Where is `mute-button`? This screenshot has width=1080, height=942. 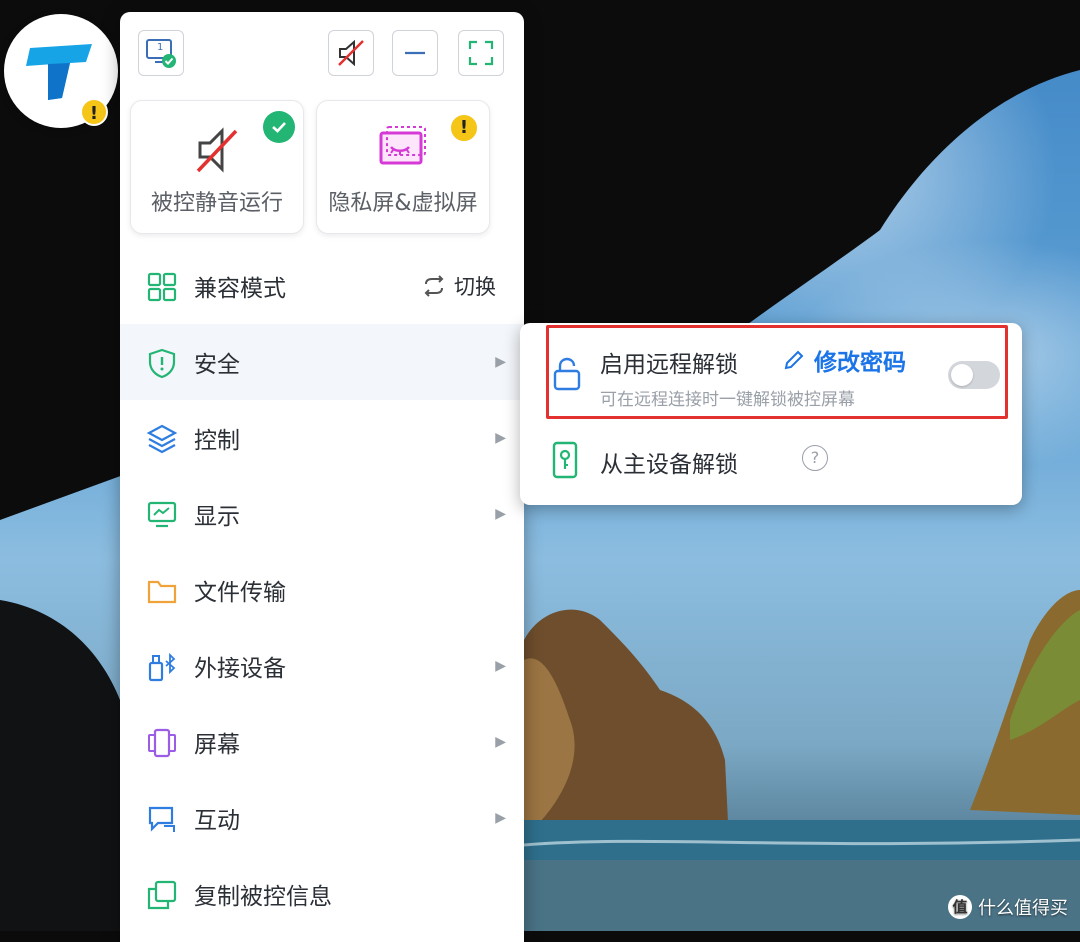 mute-button is located at coordinates (351, 53).